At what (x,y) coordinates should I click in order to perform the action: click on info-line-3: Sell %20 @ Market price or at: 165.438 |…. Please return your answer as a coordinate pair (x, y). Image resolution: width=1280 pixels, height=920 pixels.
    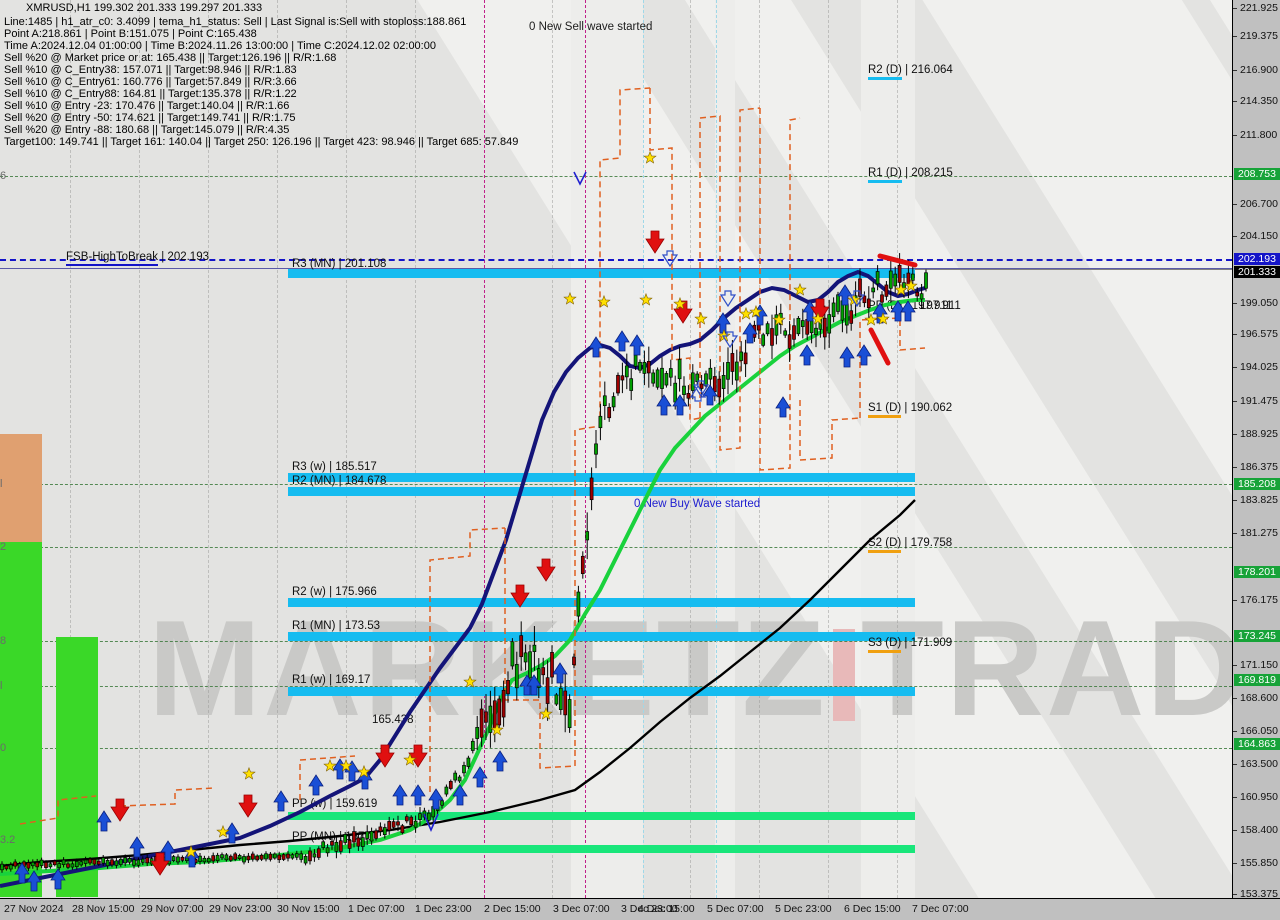
    Looking at the image, I should click on (170, 58).